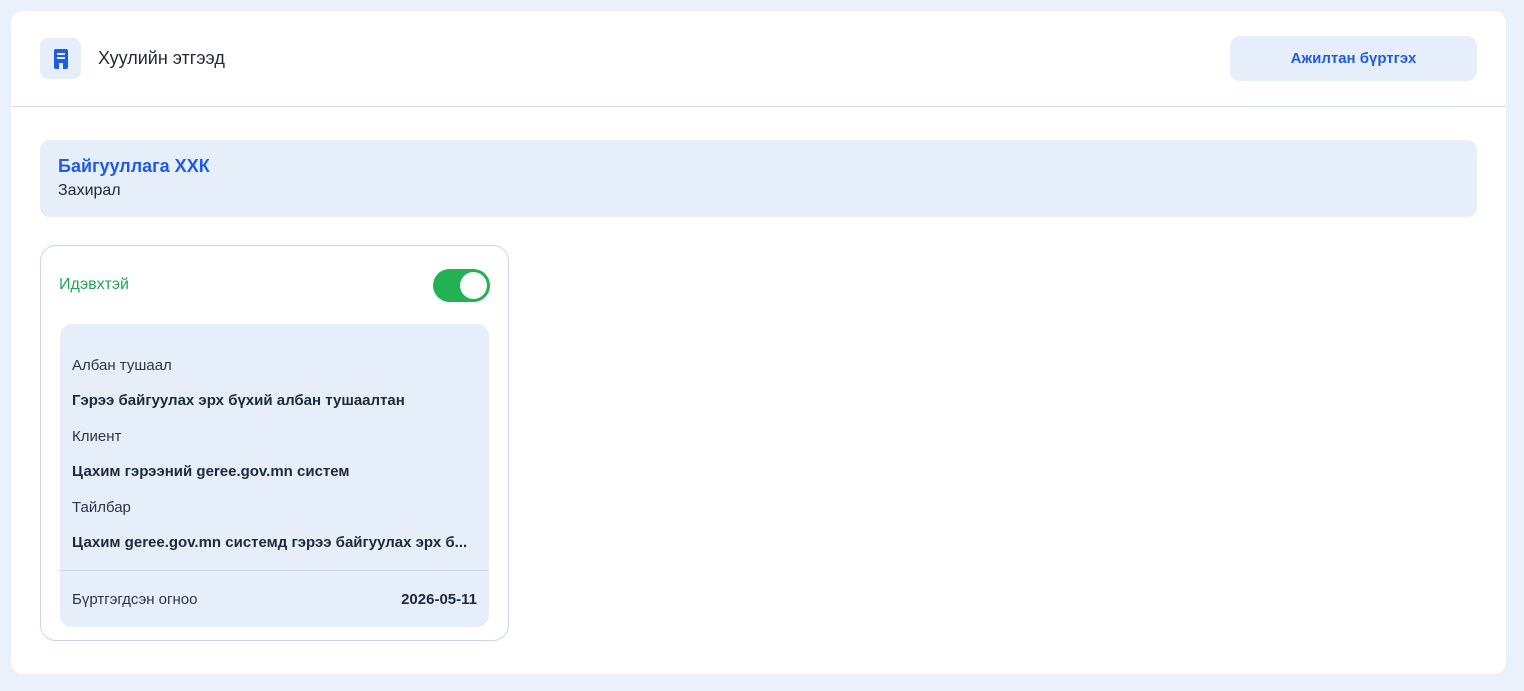 This screenshot has width=1524, height=691. Describe the element at coordinates (101, 507) in the screenshot. I see `field-label-description: Тайлбар` at that location.